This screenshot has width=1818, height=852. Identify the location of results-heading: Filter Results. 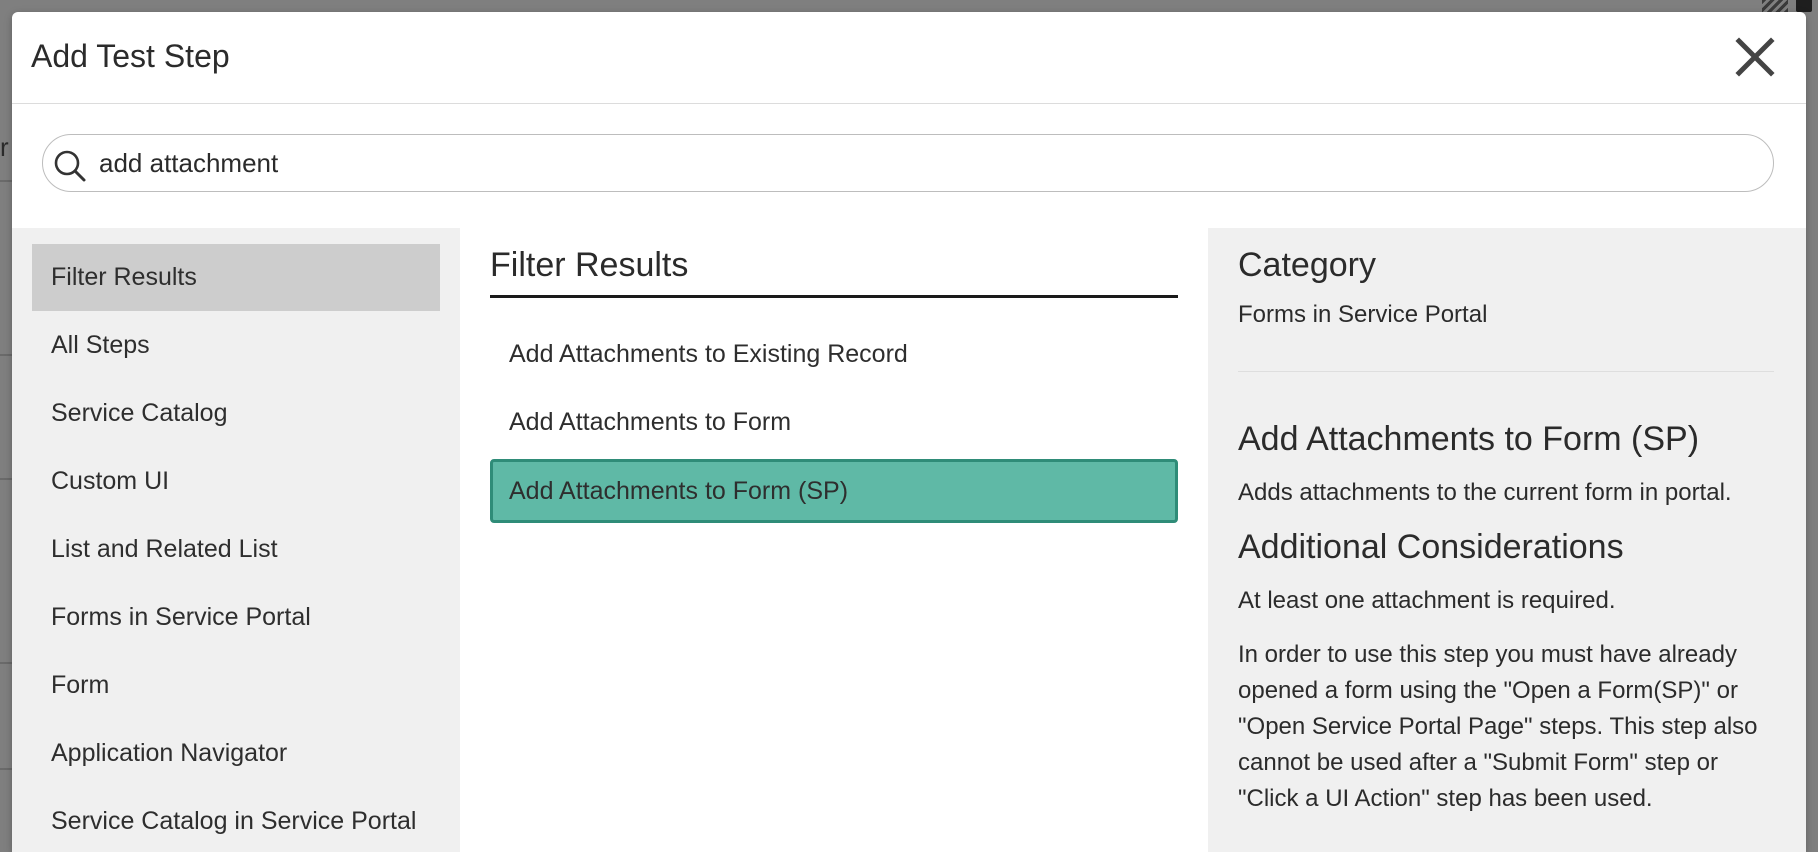
(834, 270).